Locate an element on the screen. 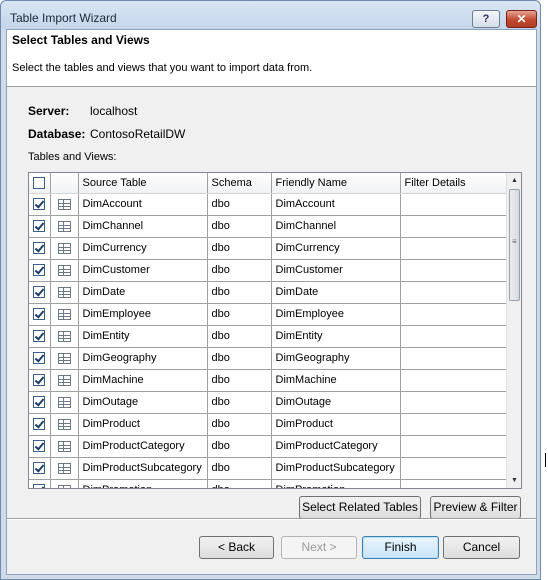 The image size is (548, 580). table-row: DimAccount dbo DimAccount is located at coordinates (268, 204).